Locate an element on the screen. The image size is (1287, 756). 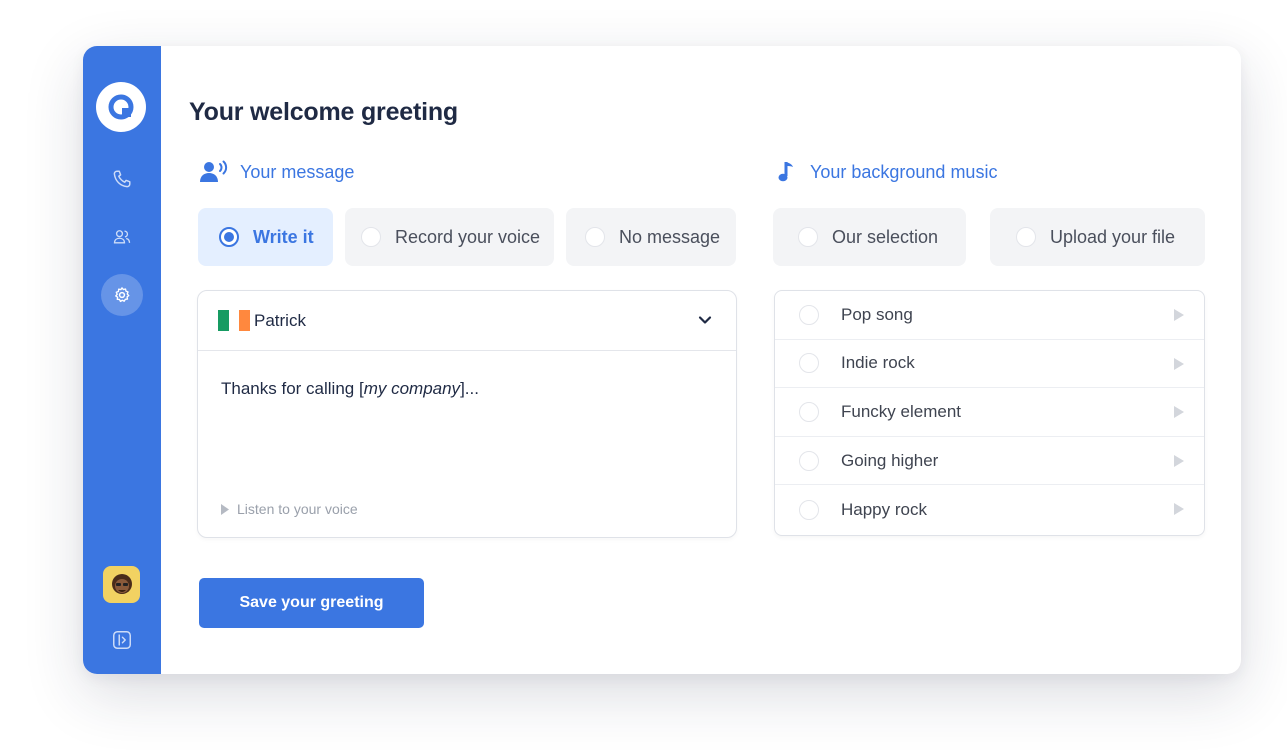
message-section-header: Your message is located at coordinates (277, 172).